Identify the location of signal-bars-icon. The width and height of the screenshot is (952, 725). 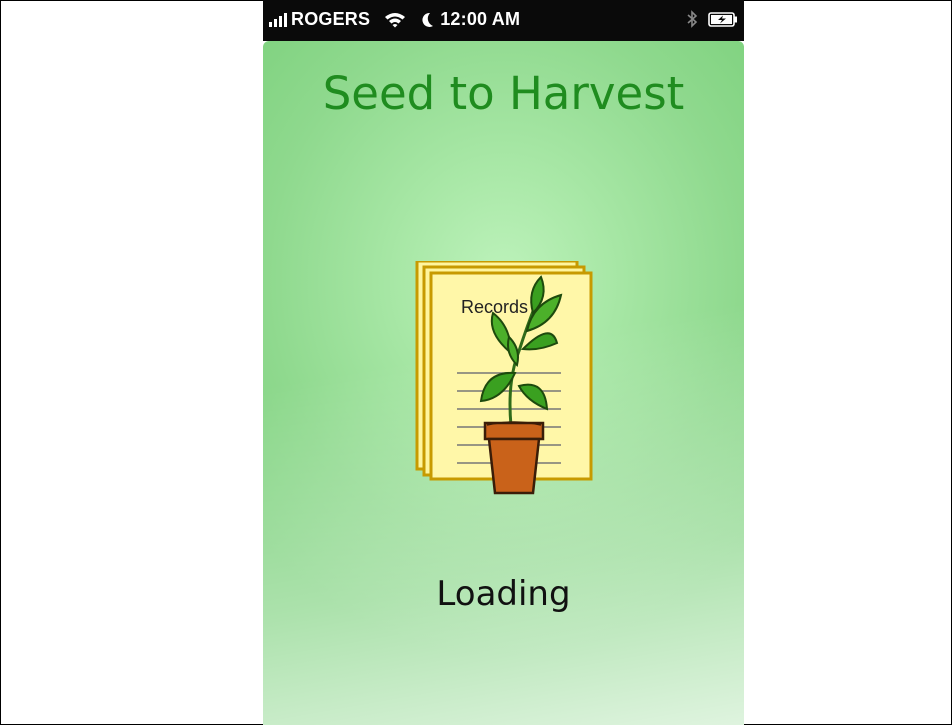
(278, 19).